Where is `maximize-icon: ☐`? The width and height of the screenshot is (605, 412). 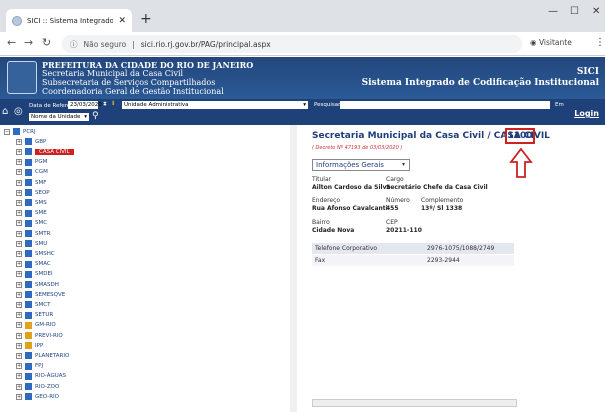
maximize-icon: ☐ is located at coordinates (574, 11).